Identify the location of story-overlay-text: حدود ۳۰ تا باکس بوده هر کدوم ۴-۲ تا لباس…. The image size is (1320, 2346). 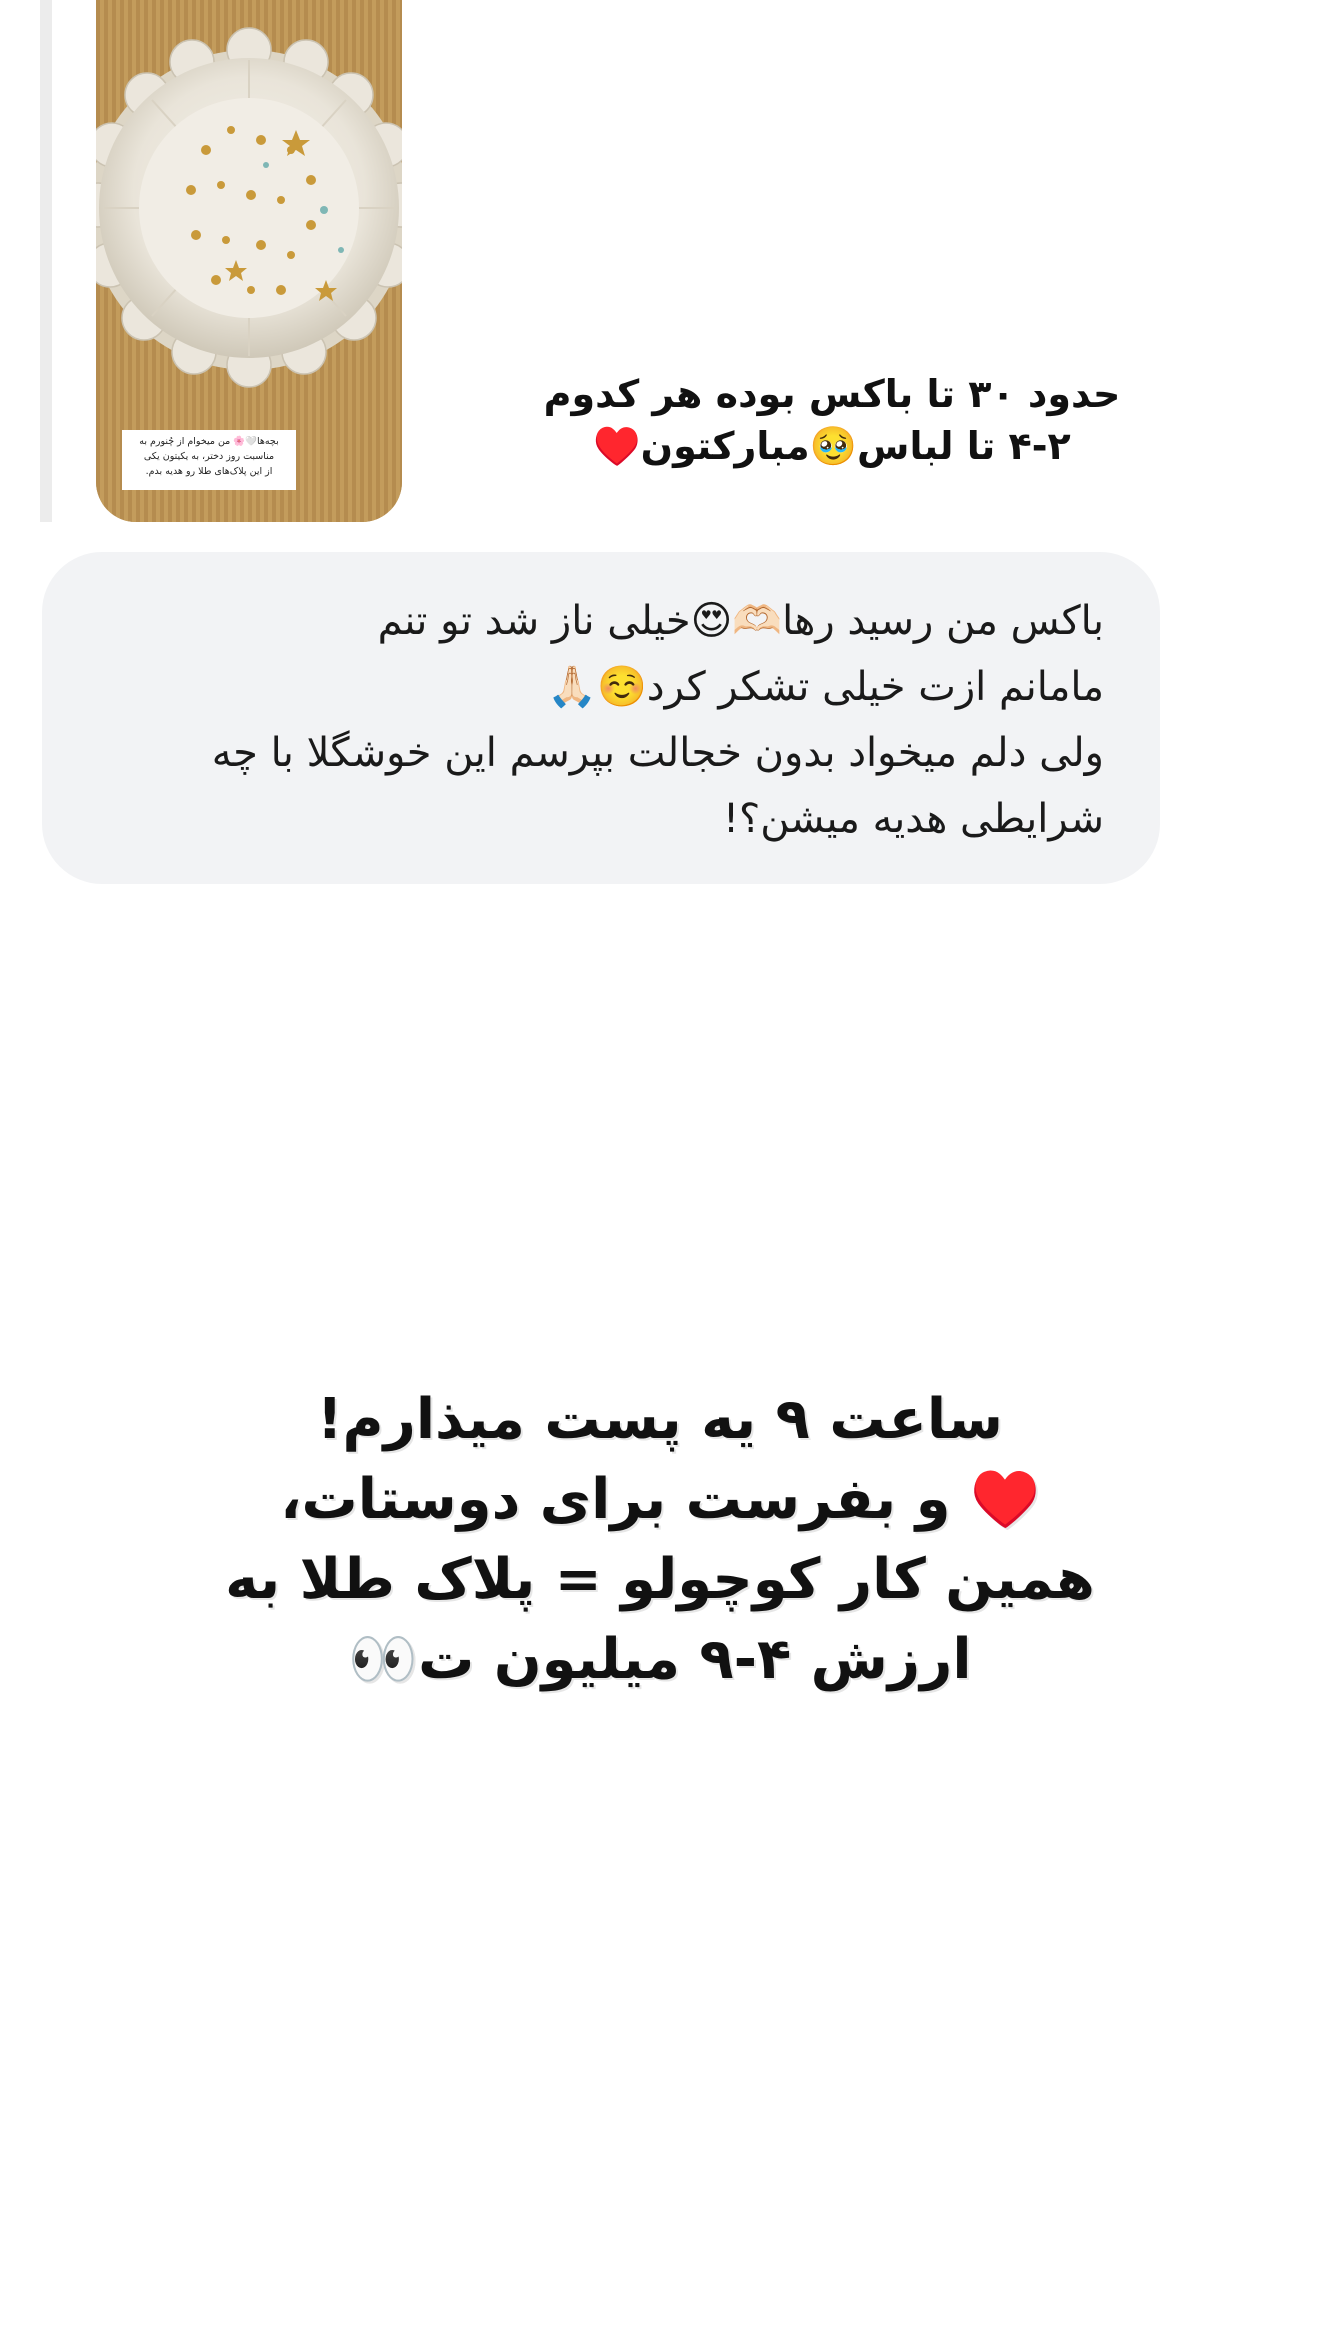
(832, 420).